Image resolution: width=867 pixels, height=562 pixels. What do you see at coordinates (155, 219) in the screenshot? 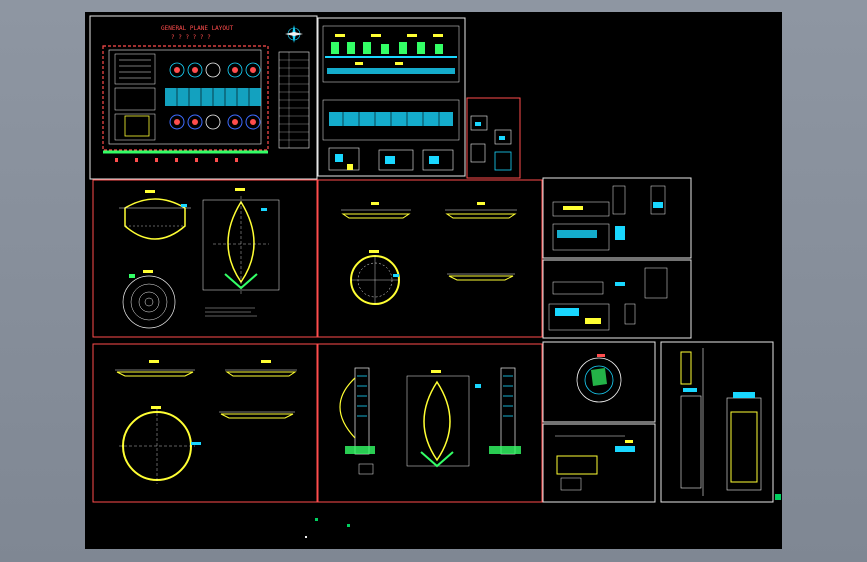
I see `tank-dome-section` at bounding box center [155, 219].